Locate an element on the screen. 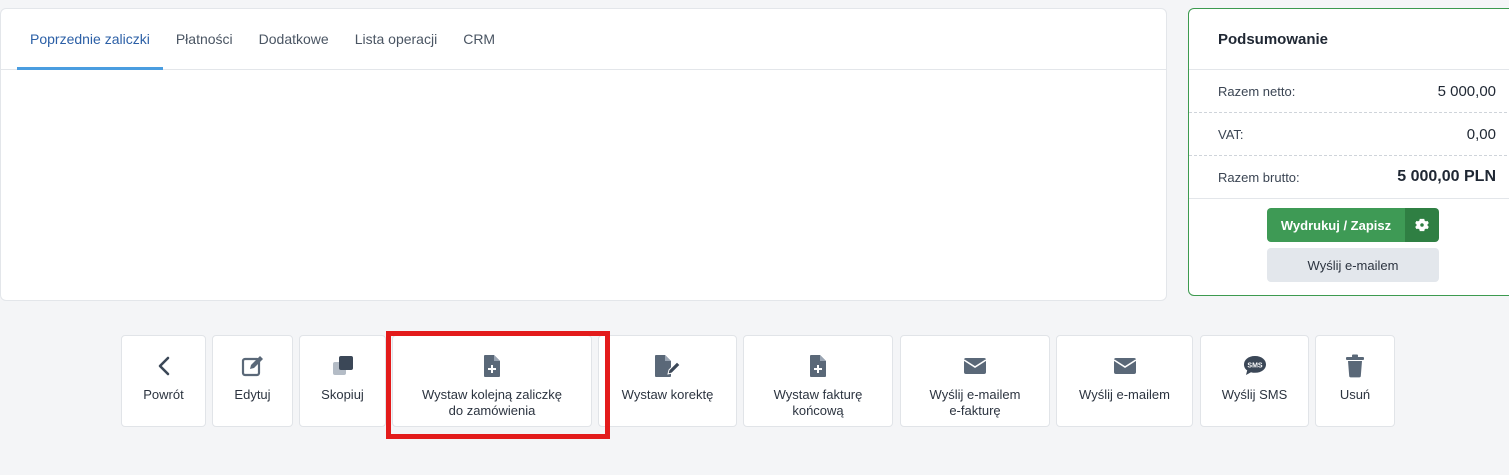  print-button-group: Wydrukuj / Zapisz is located at coordinates (1353, 225).